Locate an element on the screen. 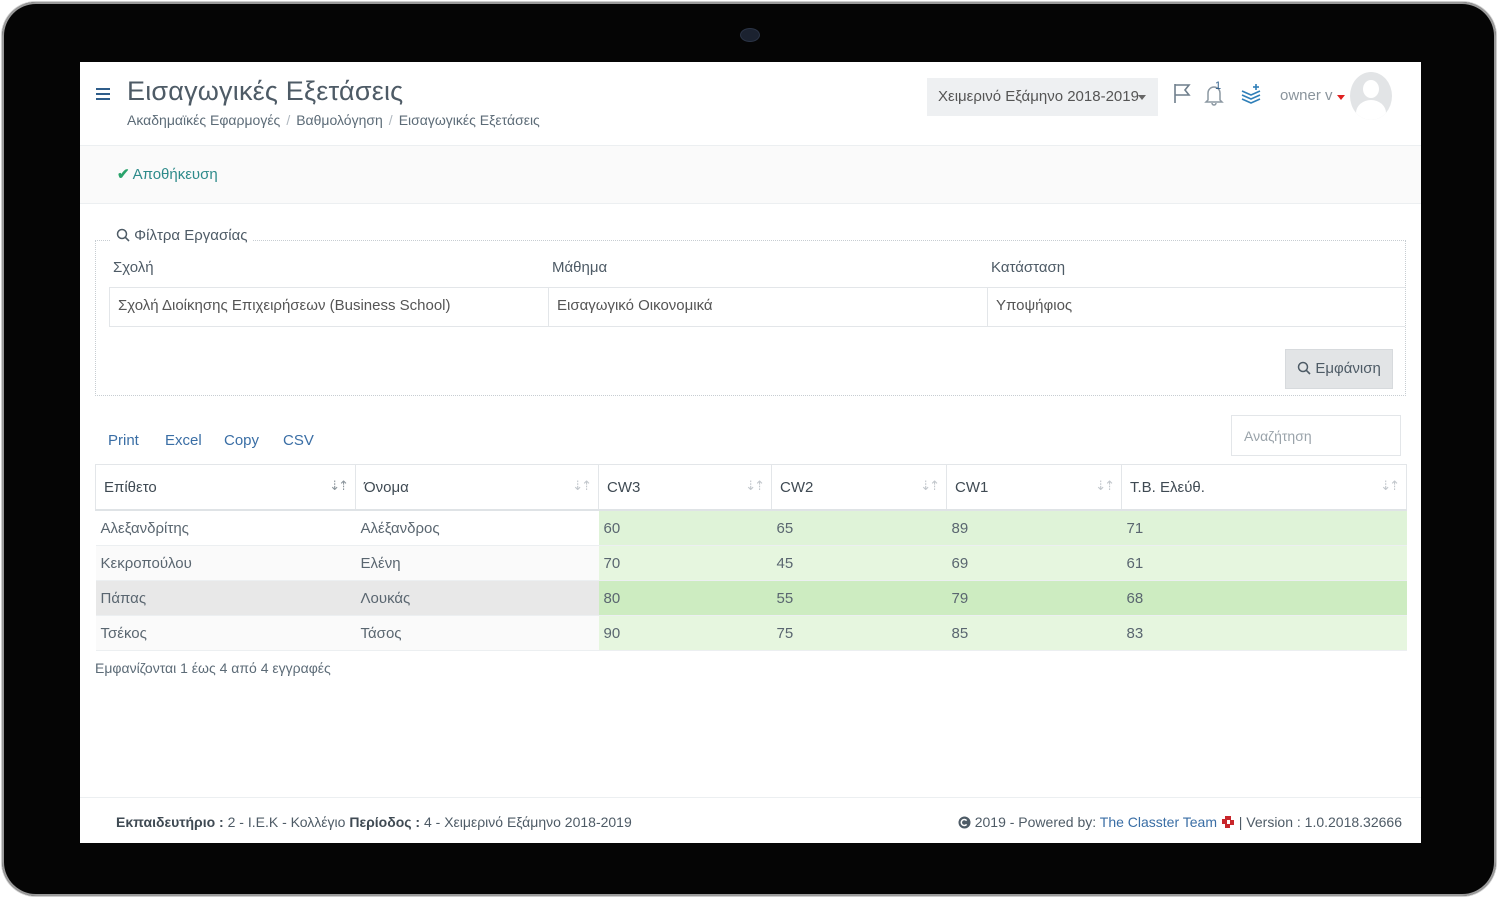 The width and height of the screenshot is (1500, 900). cell-name: Ελένη is located at coordinates (477, 563).